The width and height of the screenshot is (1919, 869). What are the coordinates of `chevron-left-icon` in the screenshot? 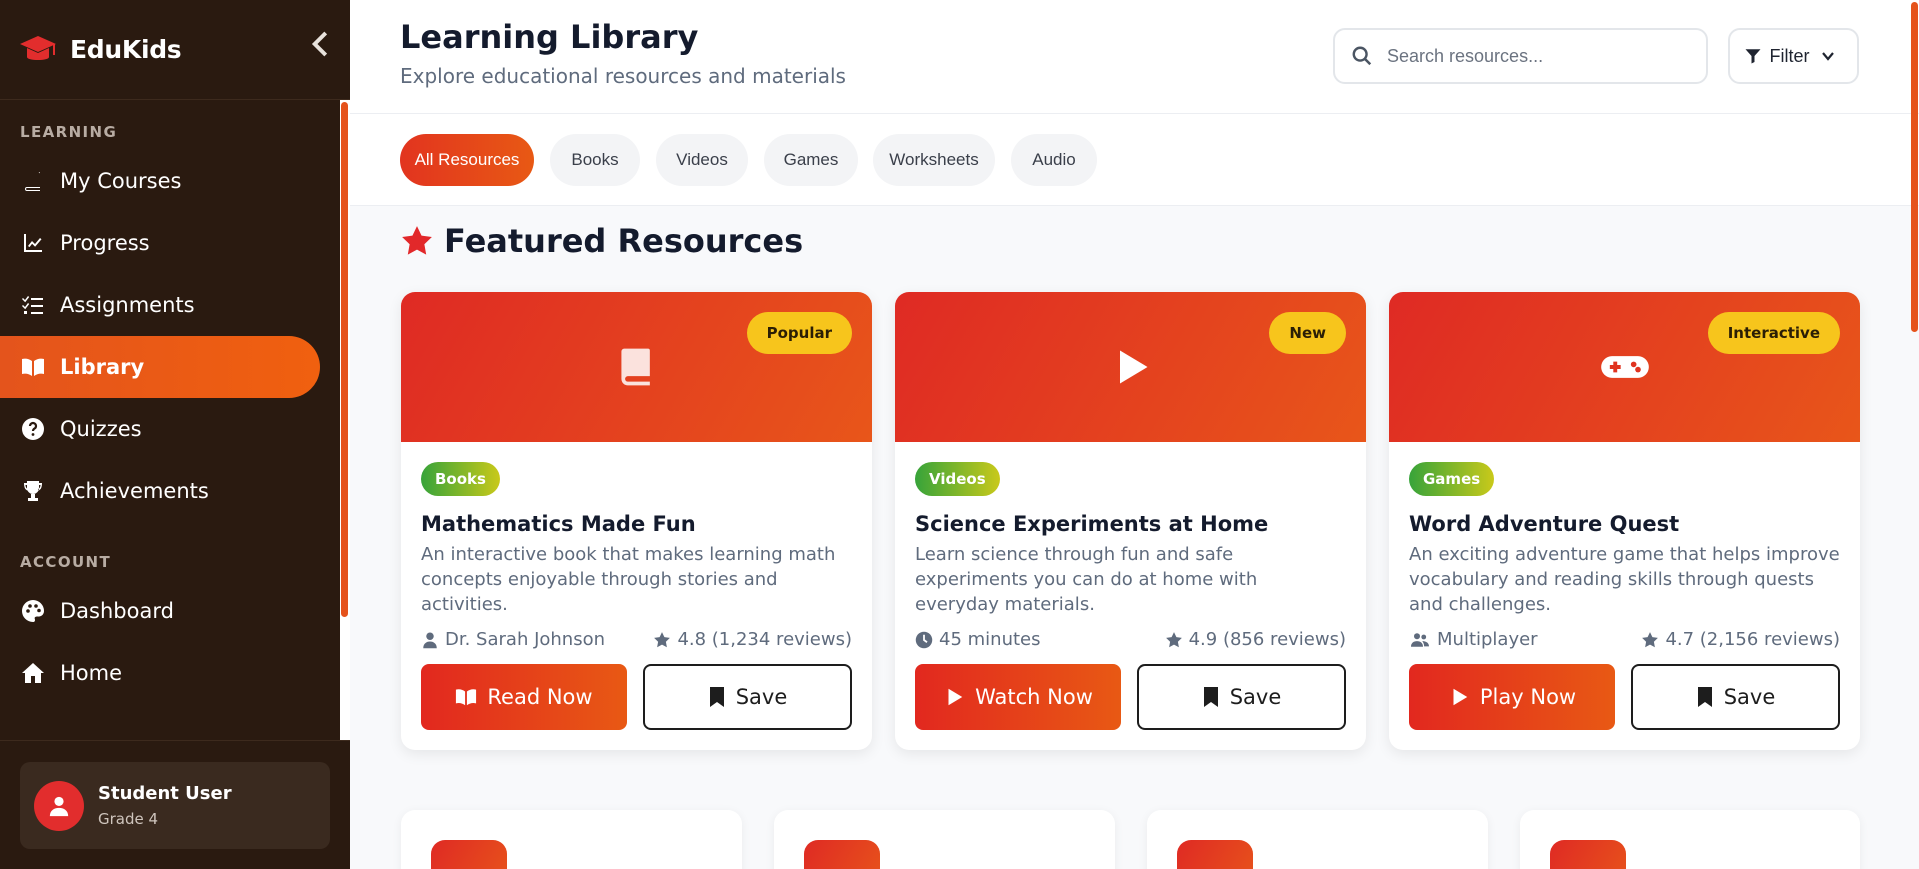 It's located at (319, 44).